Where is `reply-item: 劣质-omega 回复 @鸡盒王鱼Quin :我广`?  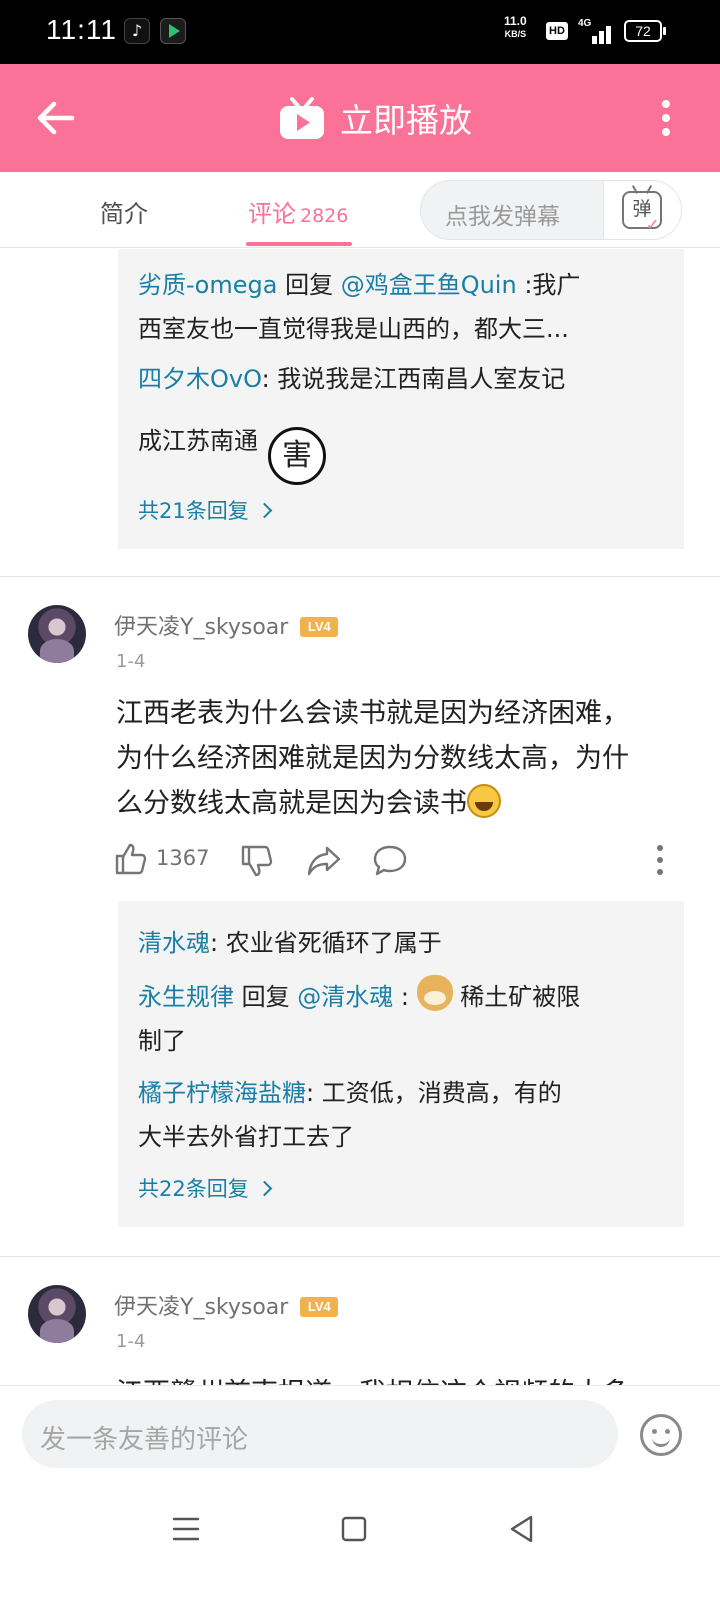 reply-item: 劣质-omega 回复 @鸡盒王鱼Quin :我广 is located at coordinates (359, 285).